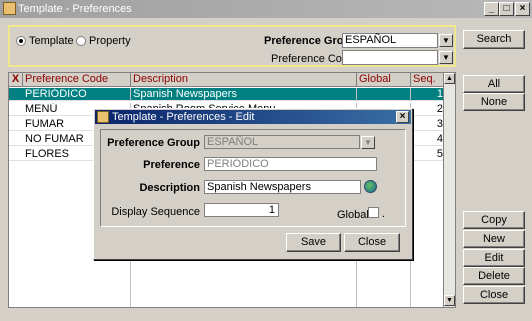  What do you see at coordinates (110, 41) in the screenshot?
I see `property-radio-label: Property` at bounding box center [110, 41].